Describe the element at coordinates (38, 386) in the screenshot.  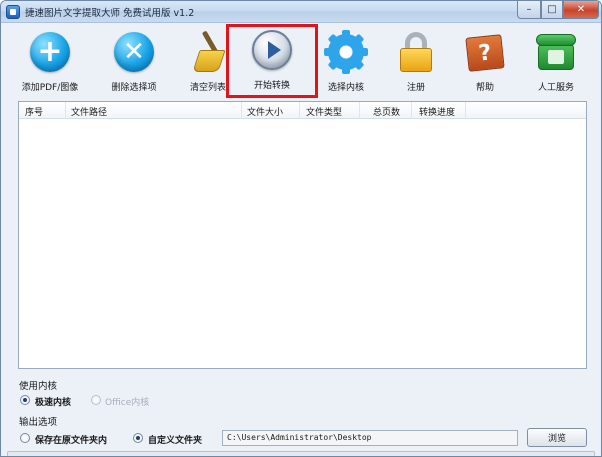
I see `engine-section-title: 使用内核` at that location.